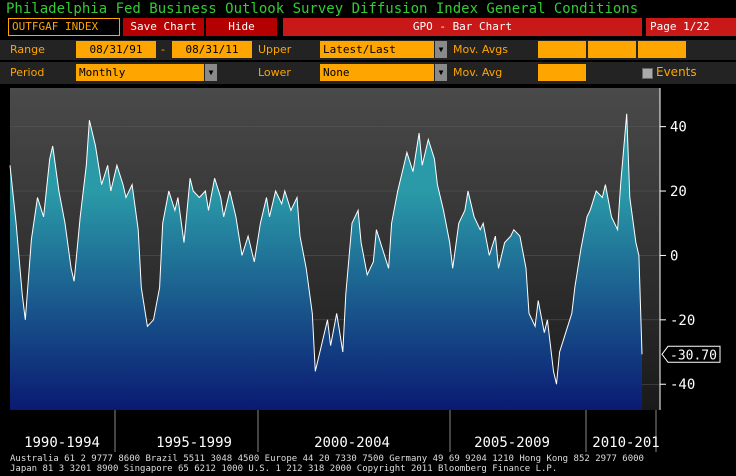  I want to click on x-axis-label: 2005-2009, so click(512, 443).